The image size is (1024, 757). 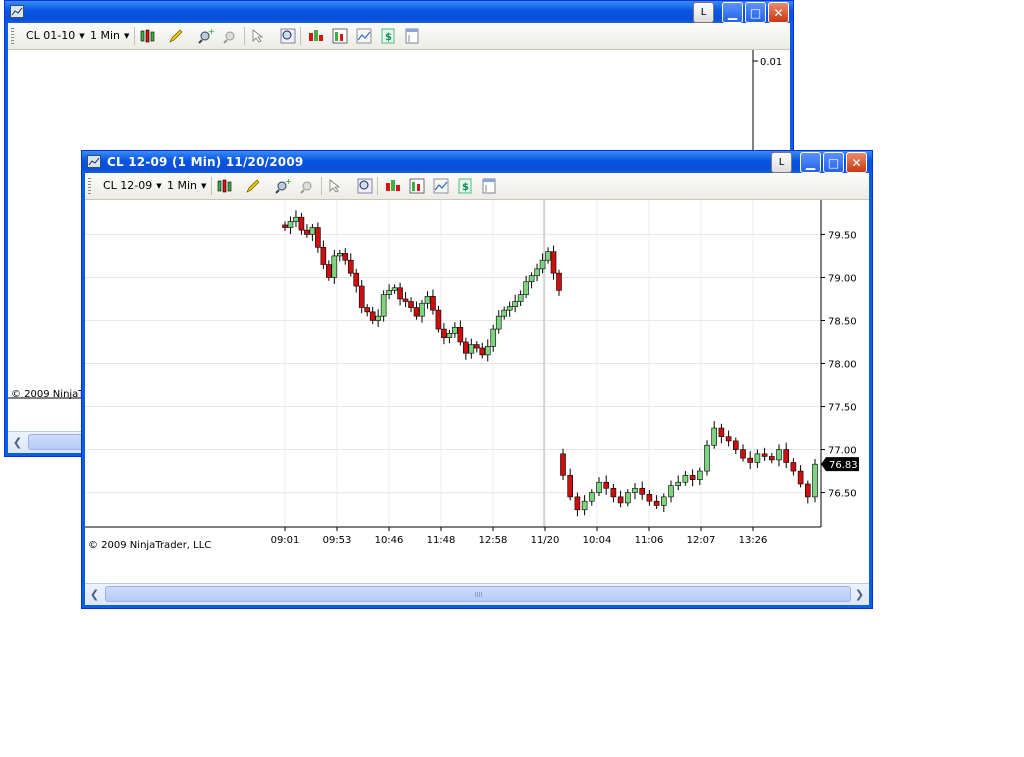 What do you see at coordinates (842, 408) in the screenshot?
I see `y-tick-label: 77.50` at bounding box center [842, 408].